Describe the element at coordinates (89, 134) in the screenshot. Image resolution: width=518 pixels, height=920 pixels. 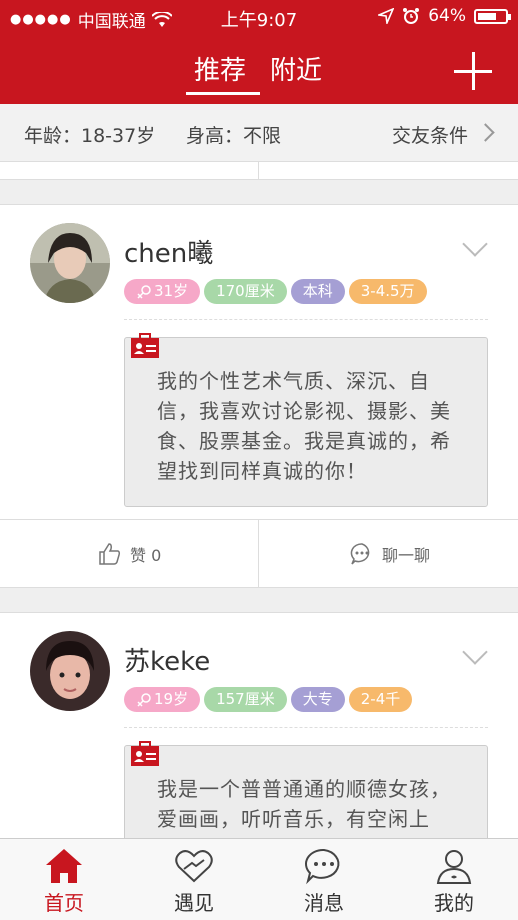
I see `age-filter: 年龄：18-37岁` at that location.